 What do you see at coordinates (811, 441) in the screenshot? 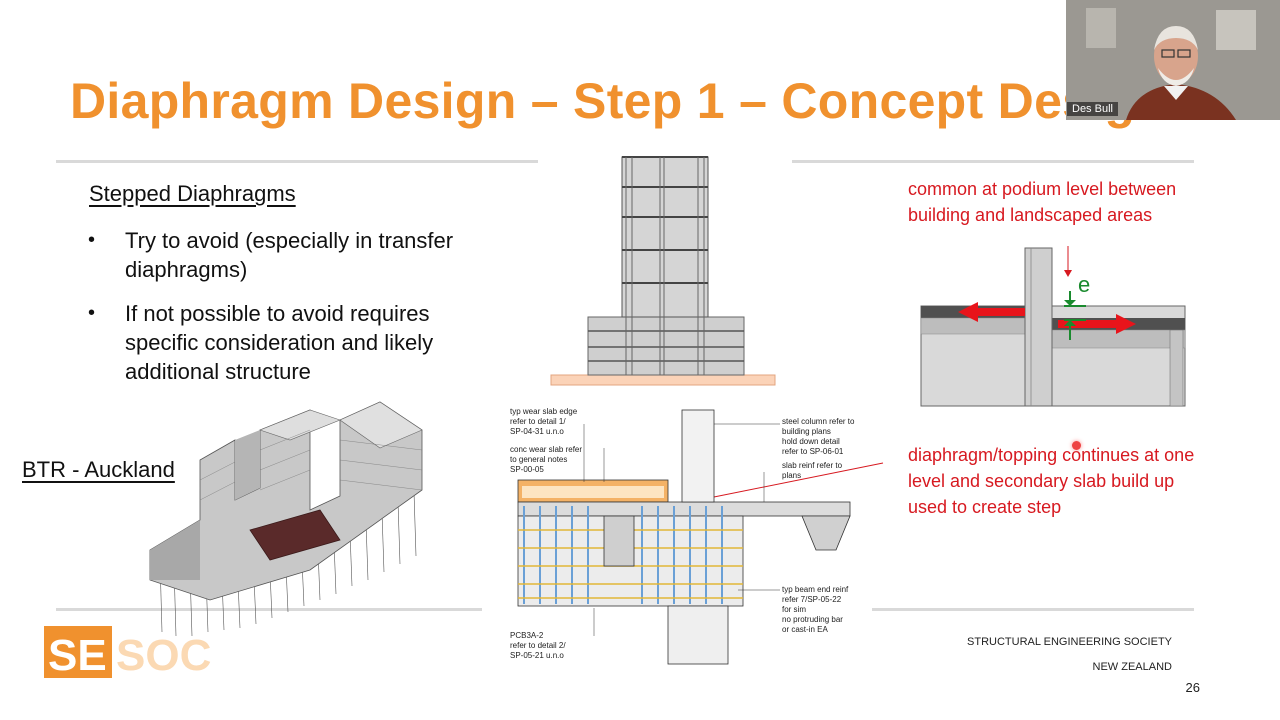
I see `detail-label-steel-column-3: hold down detail` at bounding box center [811, 441].